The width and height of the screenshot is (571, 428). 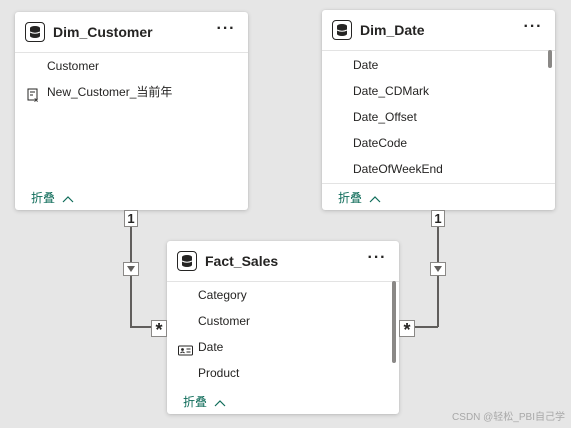 What do you see at coordinates (398, 169) in the screenshot?
I see `field-label: DateOfWeekEnd` at bounding box center [398, 169].